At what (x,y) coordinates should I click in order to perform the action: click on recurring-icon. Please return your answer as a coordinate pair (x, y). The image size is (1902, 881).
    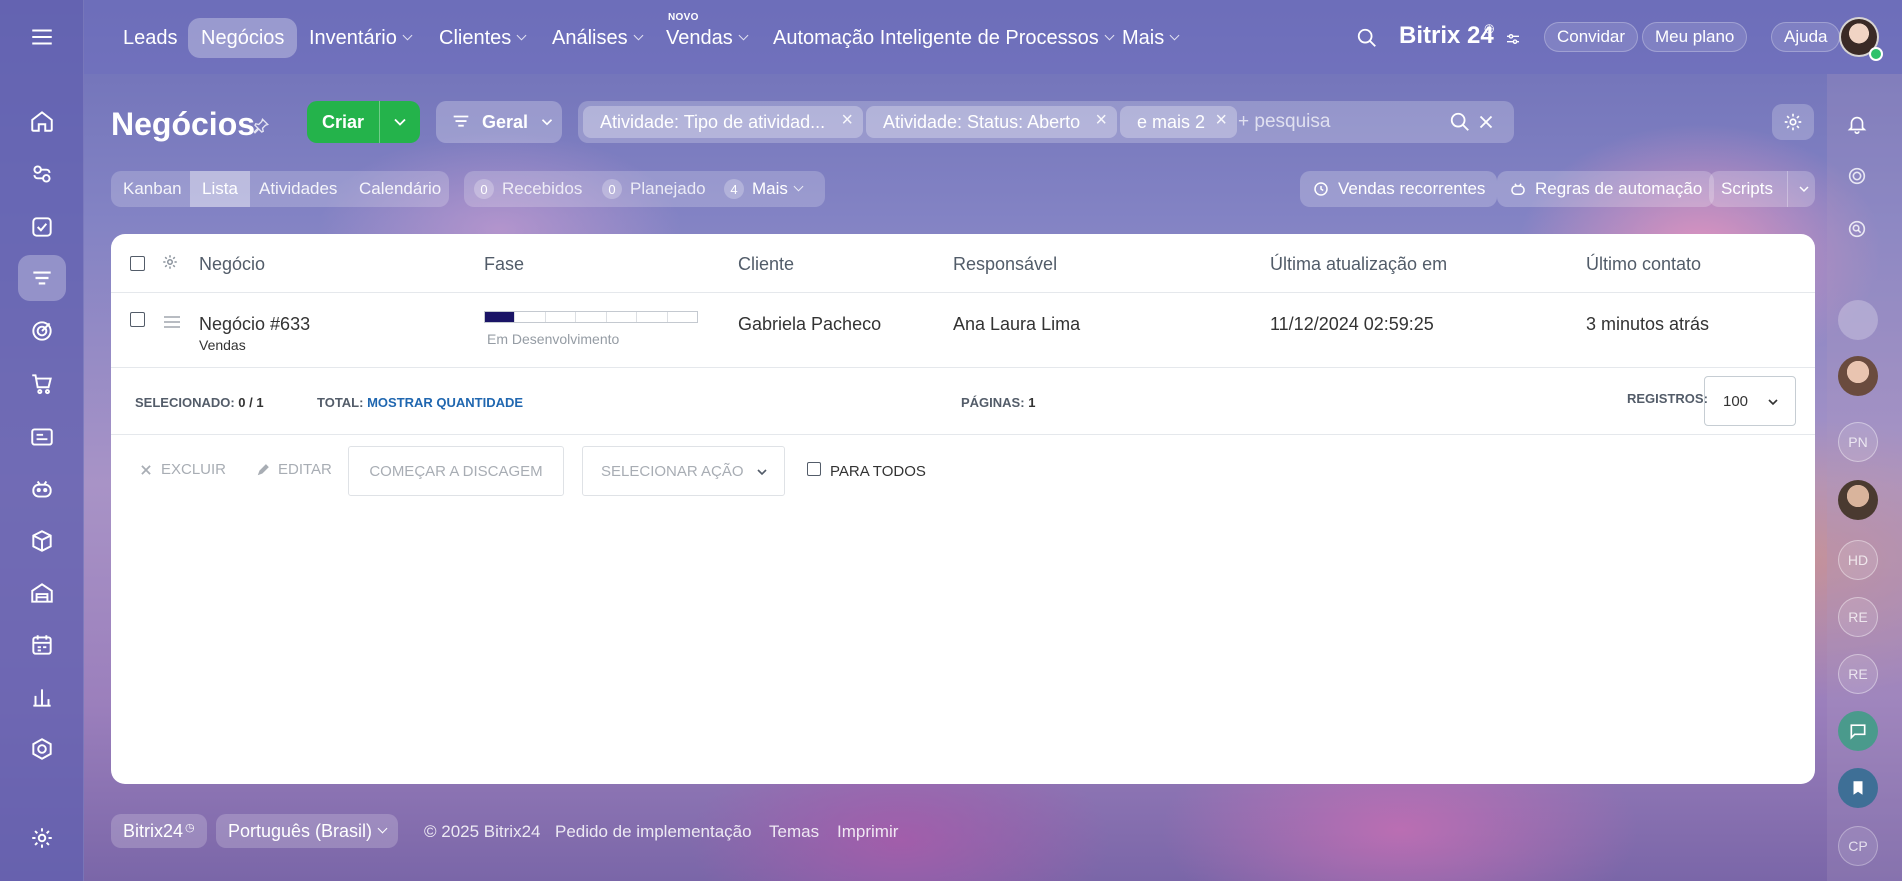
    Looking at the image, I should click on (1321, 189).